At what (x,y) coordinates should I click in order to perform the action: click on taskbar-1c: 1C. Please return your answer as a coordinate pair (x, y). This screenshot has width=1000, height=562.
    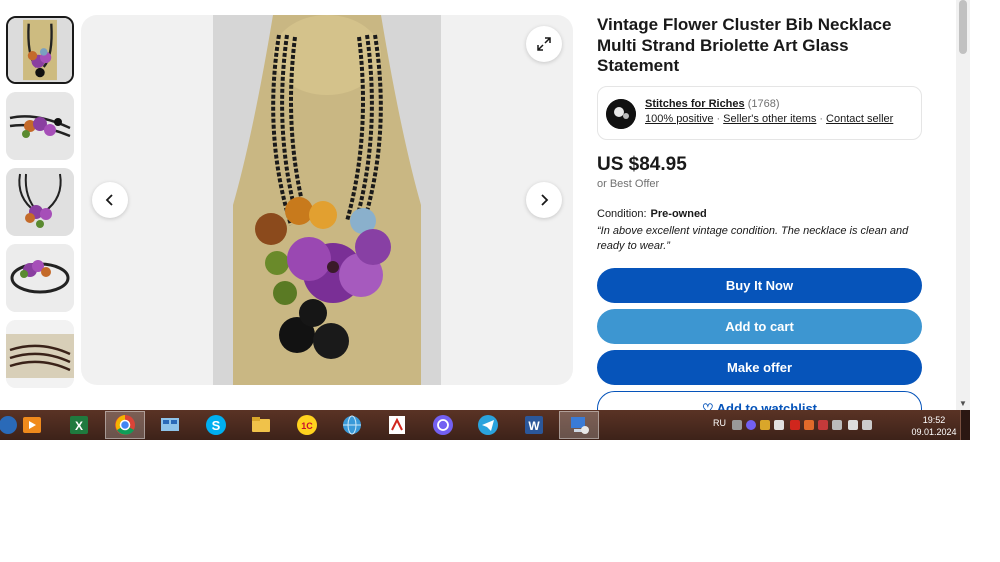
    Looking at the image, I should click on (307, 425).